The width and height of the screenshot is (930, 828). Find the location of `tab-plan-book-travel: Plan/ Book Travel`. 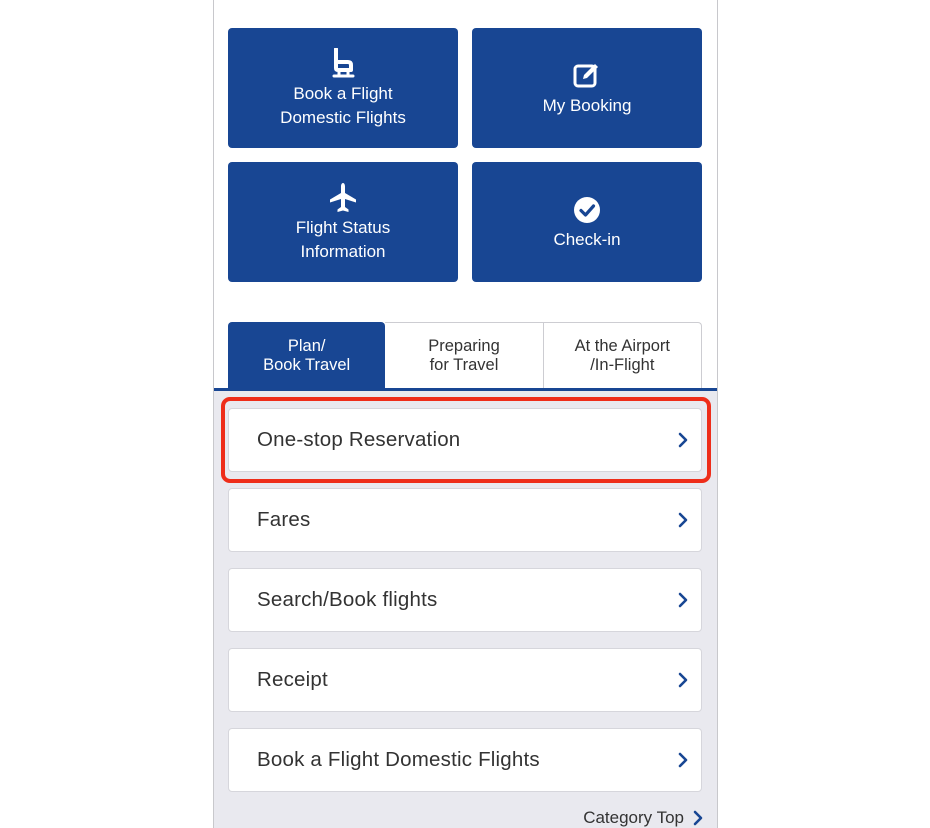

tab-plan-book-travel: Plan/ Book Travel is located at coordinates (307, 355).